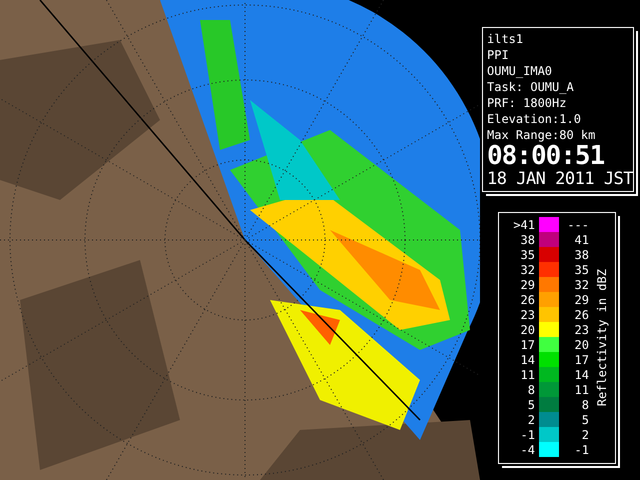 This screenshot has width=640, height=480. I want to click on legend-high-label: 35, so click(581, 269).